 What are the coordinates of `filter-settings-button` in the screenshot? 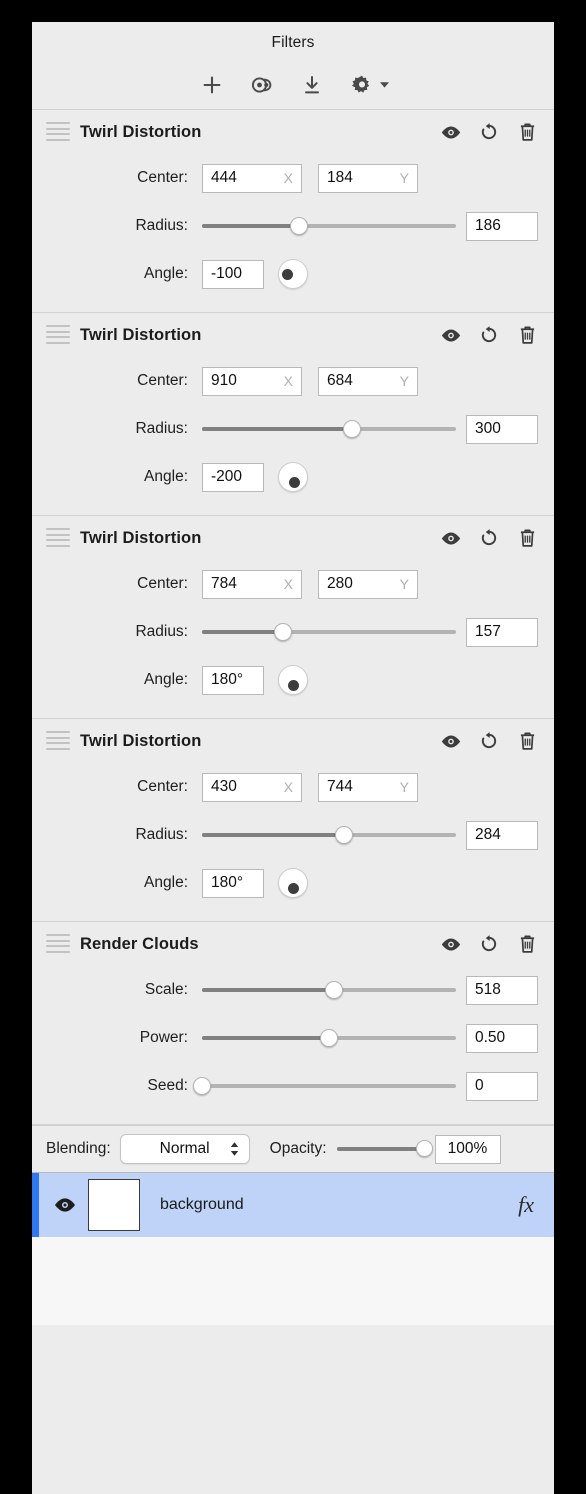 It's located at (368, 85).